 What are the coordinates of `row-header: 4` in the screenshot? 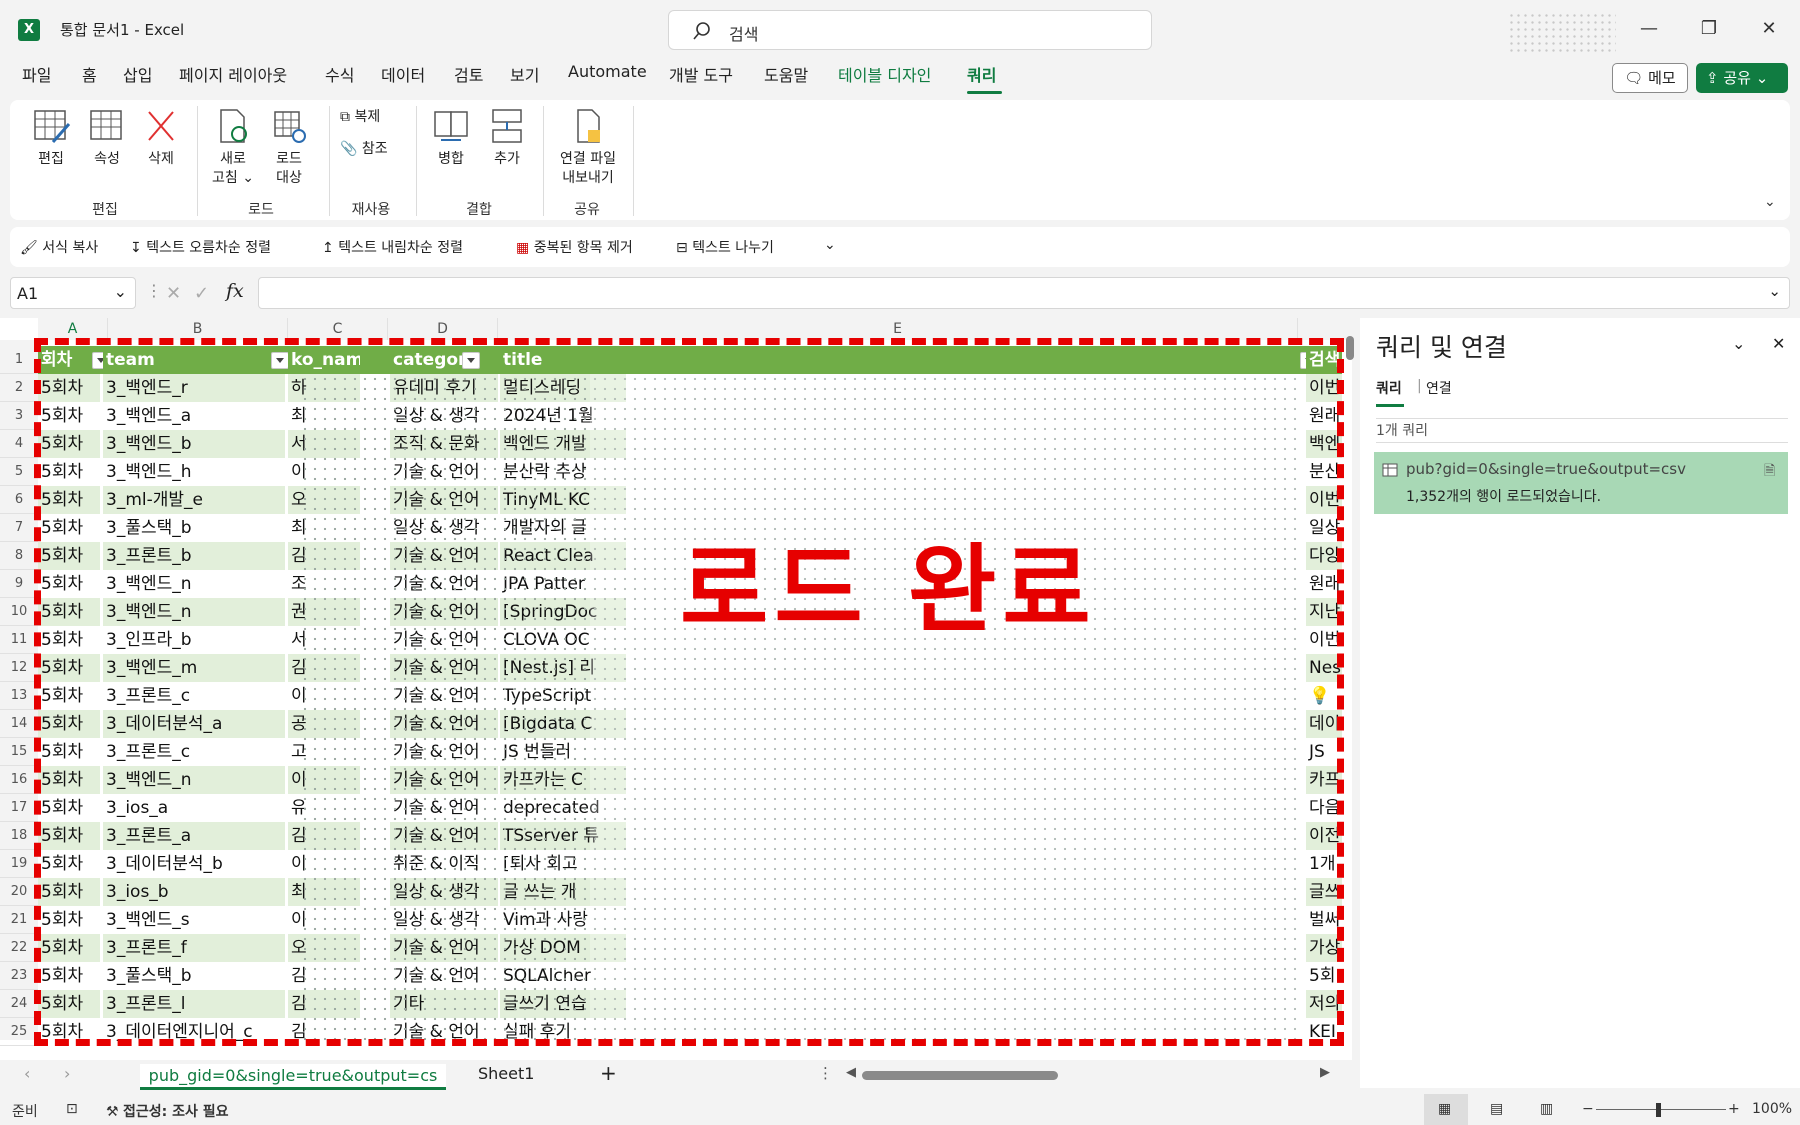 It's located at (19, 444).